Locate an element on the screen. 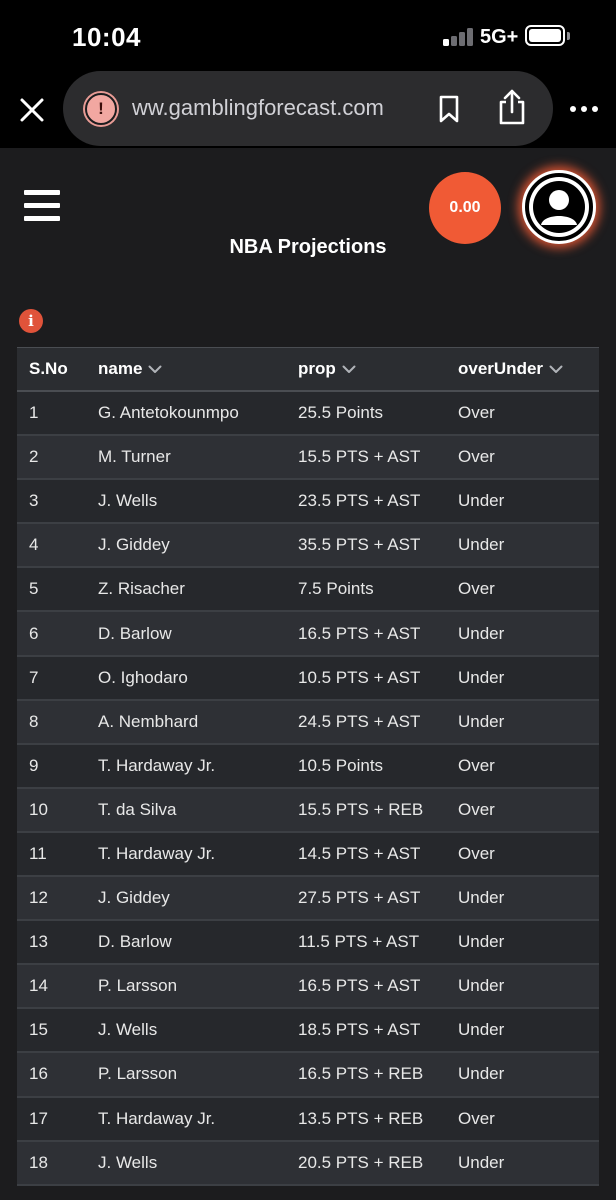 The image size is (616, 1200). battery-tip is located at coordinates (568, 36).